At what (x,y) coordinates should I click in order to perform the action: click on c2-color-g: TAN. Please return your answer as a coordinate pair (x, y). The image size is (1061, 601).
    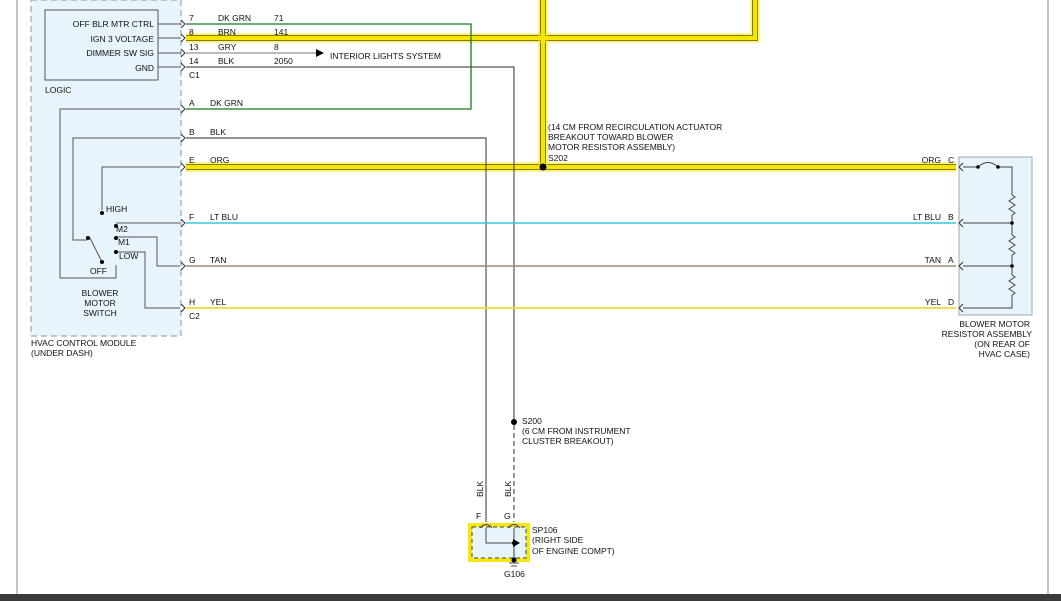
    Looking at the image, I should click on (218, 260).